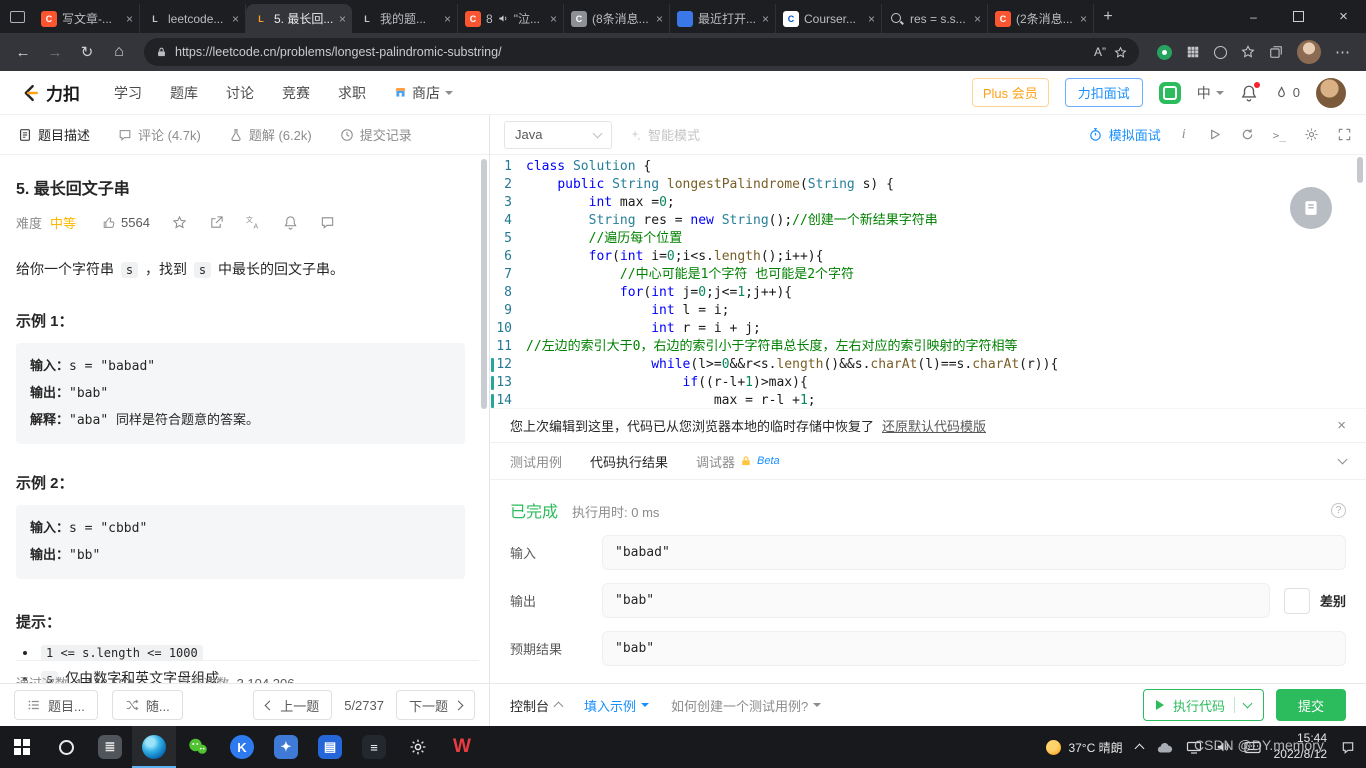  What do you see at coordinates (738, 461) in the screenshot?
I see `tab-debugger: 调试器 Beta` at bounding box center [738, 461].